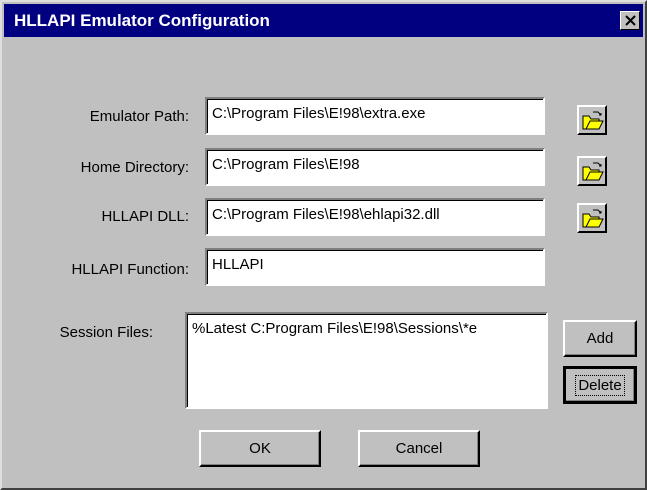  I want to click on session-files-list: %Latest C:Program Files\E!98\Sessions\*e, so click(366, 360).